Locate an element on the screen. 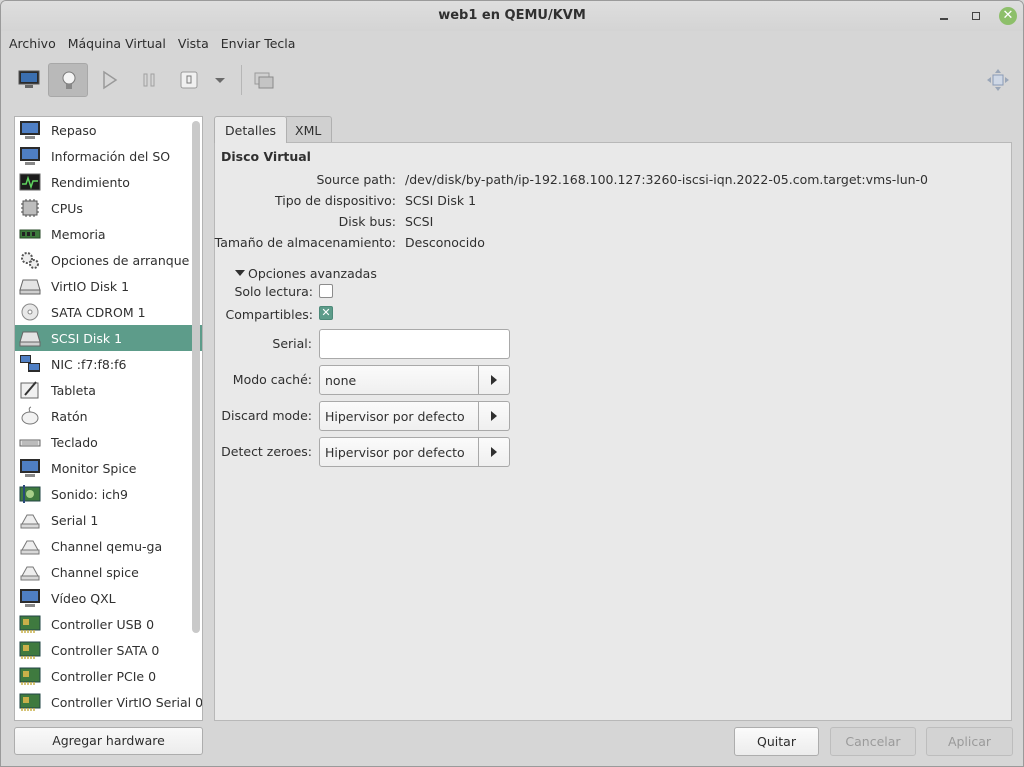 This screenshot has height=767, width=1024. discard-mode-dropdown-button is located at coordinates (493, 416).